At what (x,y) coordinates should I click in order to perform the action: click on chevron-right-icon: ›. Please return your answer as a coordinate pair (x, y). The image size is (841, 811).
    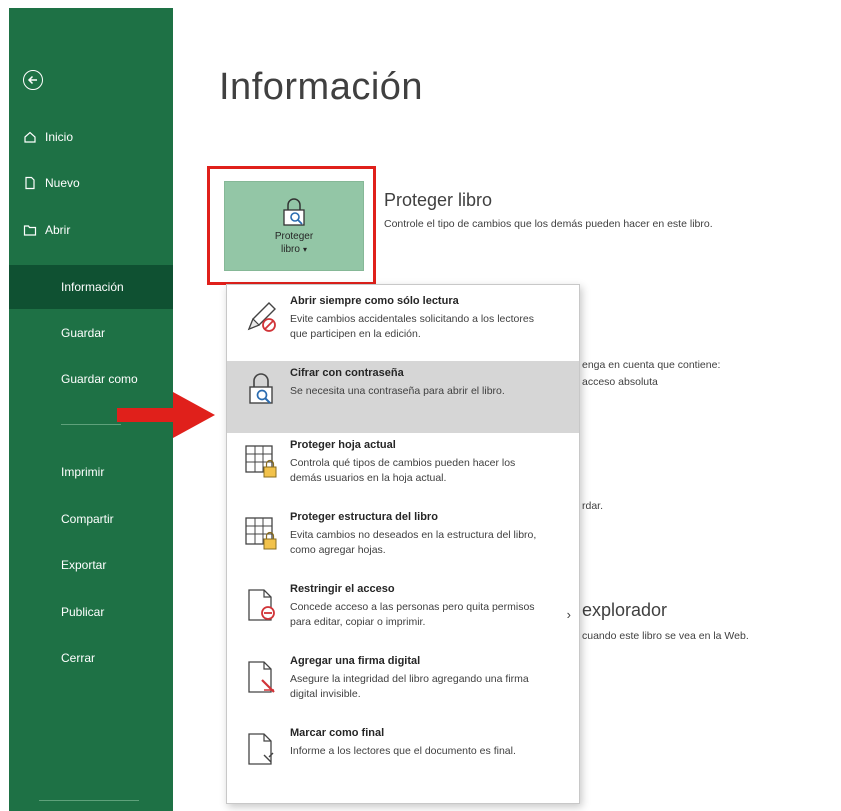
    Looking at the image, I should click on (568, 614).